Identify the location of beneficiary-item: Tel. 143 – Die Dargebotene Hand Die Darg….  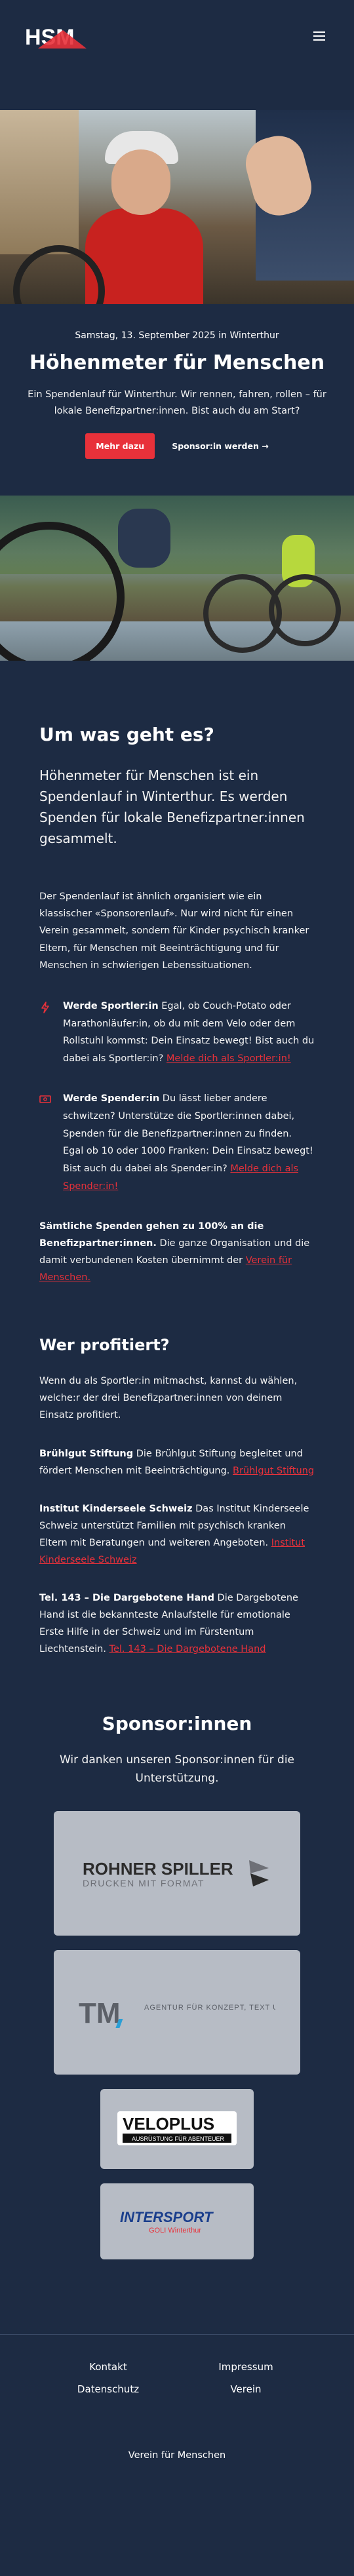
(168, 1624).